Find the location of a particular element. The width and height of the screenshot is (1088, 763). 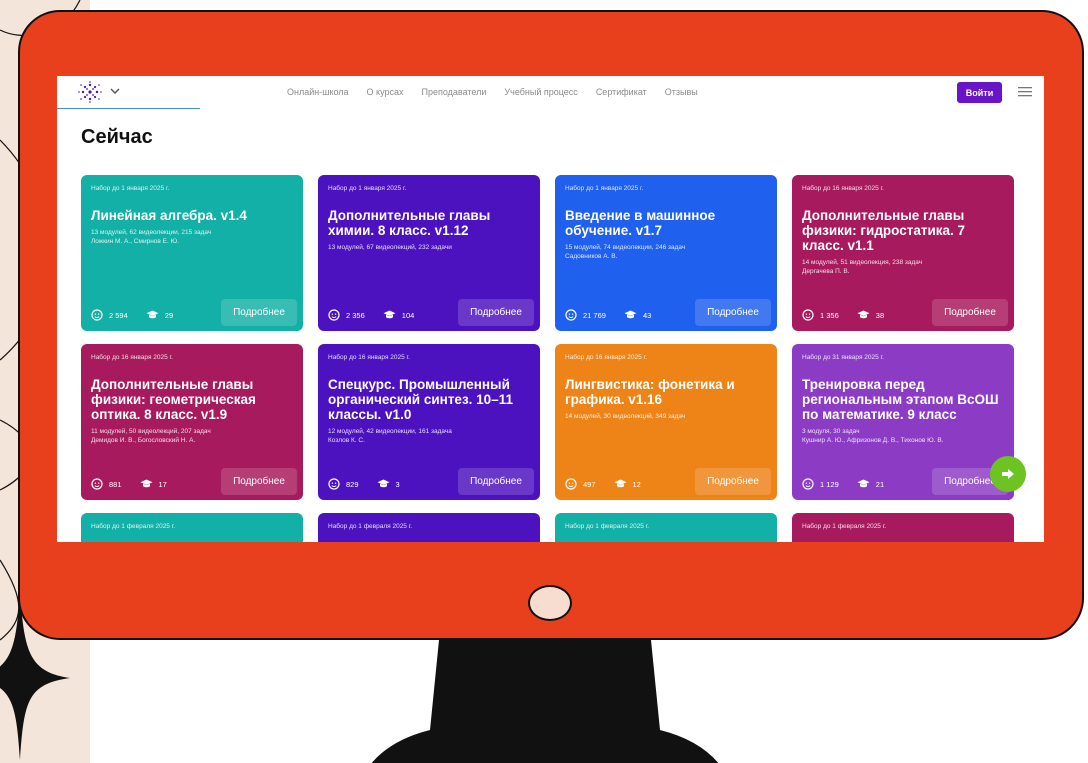

card-enroll-deadline: Набор до 1 января 2025 г. is located at coordinates (367, 188).